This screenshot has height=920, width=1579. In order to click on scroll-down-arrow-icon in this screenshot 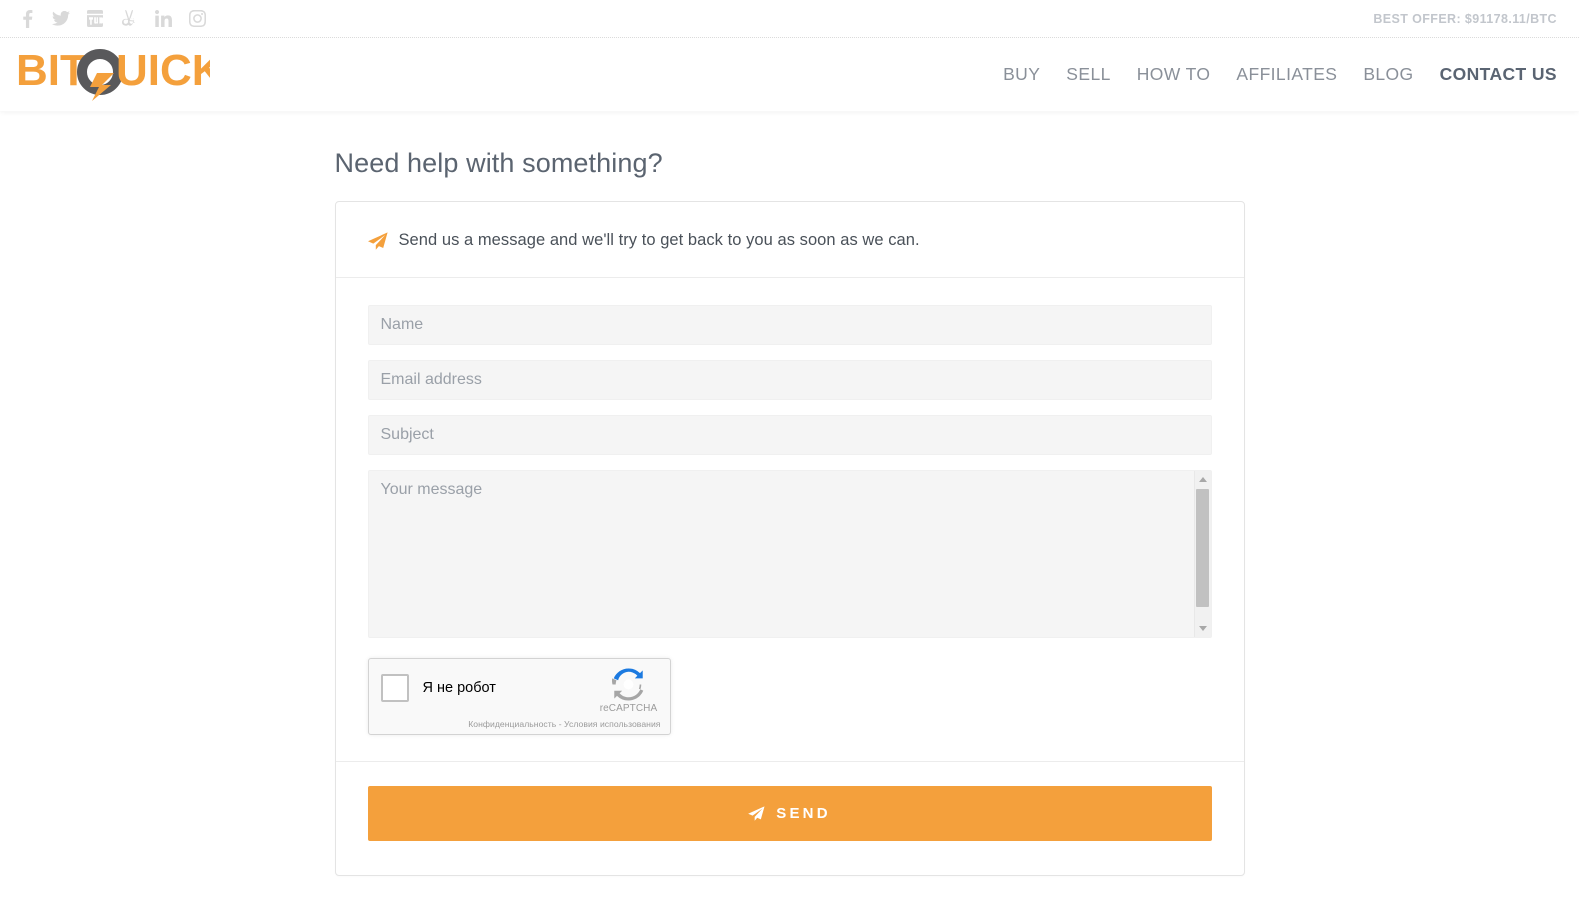, I will do `click(1202, 628)`.